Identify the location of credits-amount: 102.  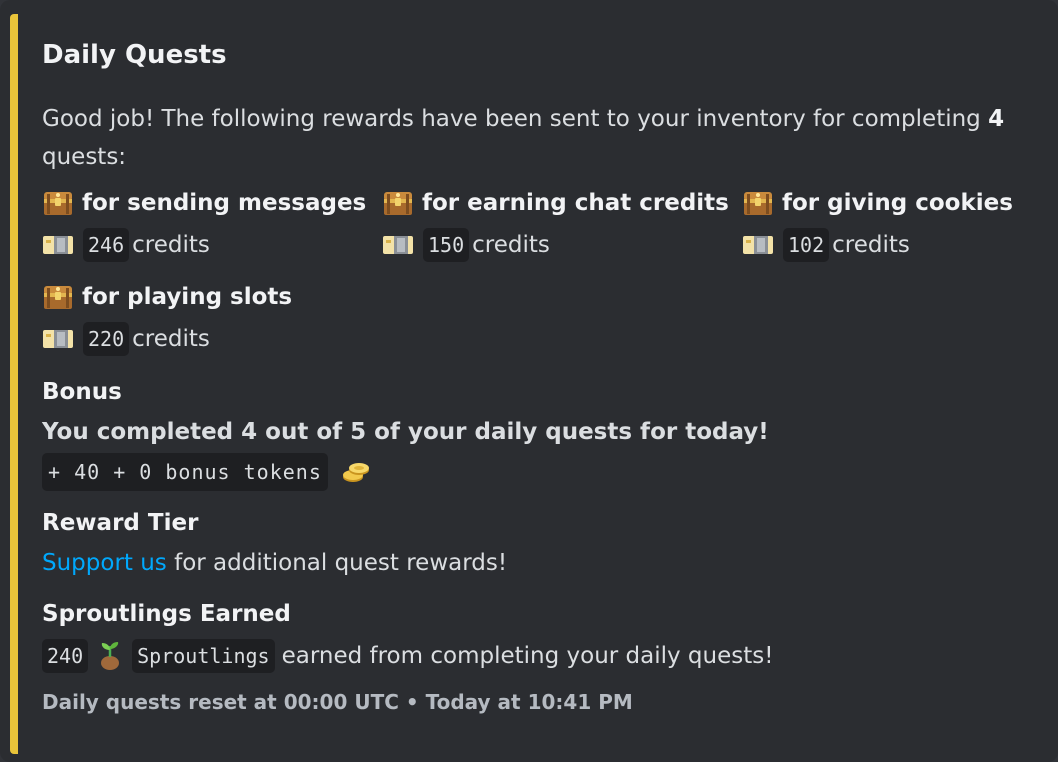
(806, 245).